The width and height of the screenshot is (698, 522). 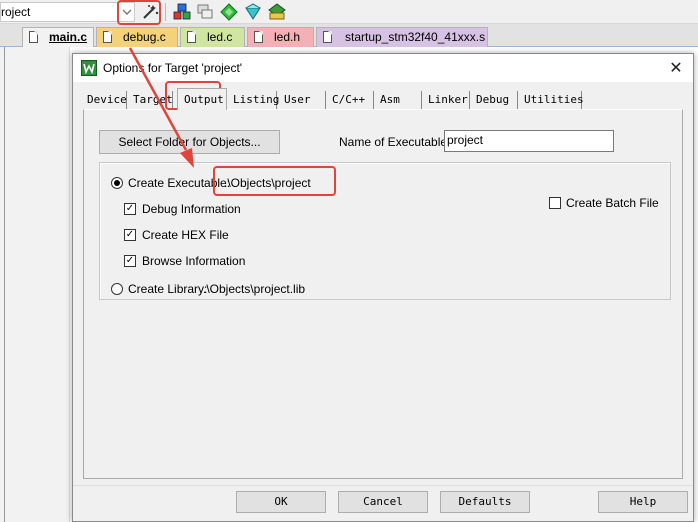 What do you see at coordinates (383, 68) in the screenshot?
I see `dialog-titlebar: Options for Target 'project' ✕` at bounding box center [383, 68].